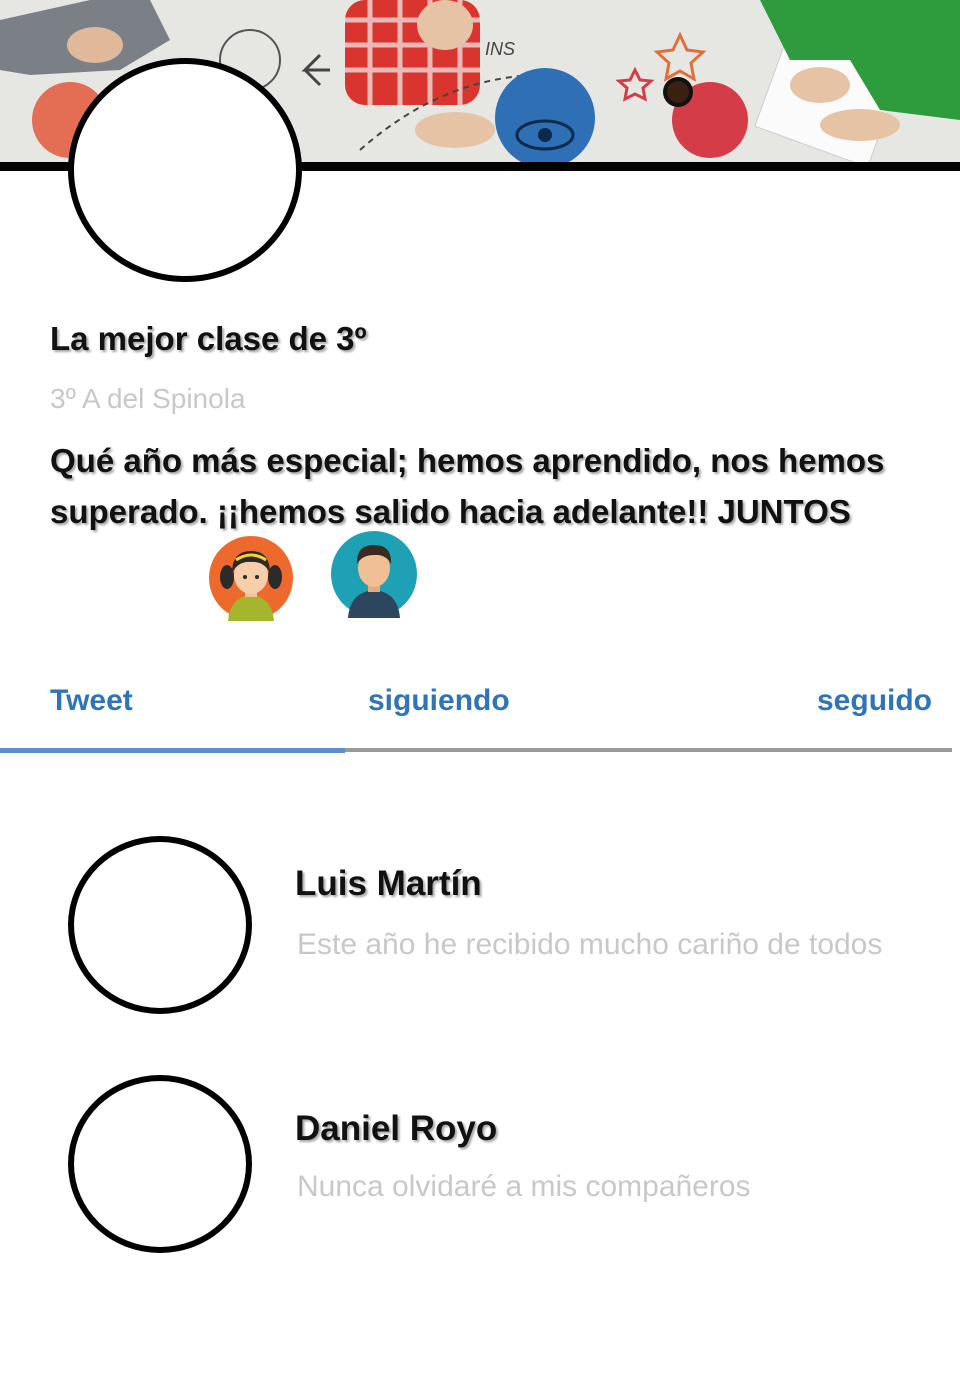 The width and height of the screenshot is (960, 1387). What do you see at coordinates (251, 578) in the screenshot?
I see `girl-avatar-icon` at bounding box center [251, 578].